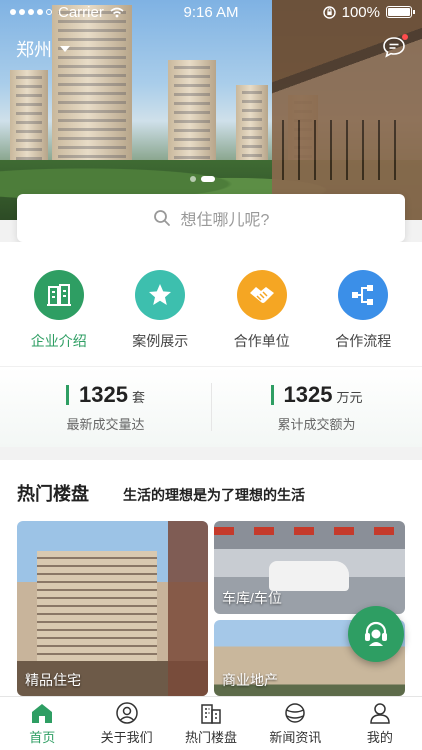  Describe the element at coordinates (112, 608) in the screenshot. I see `listing-card-residential: 精品住宅` at that location.